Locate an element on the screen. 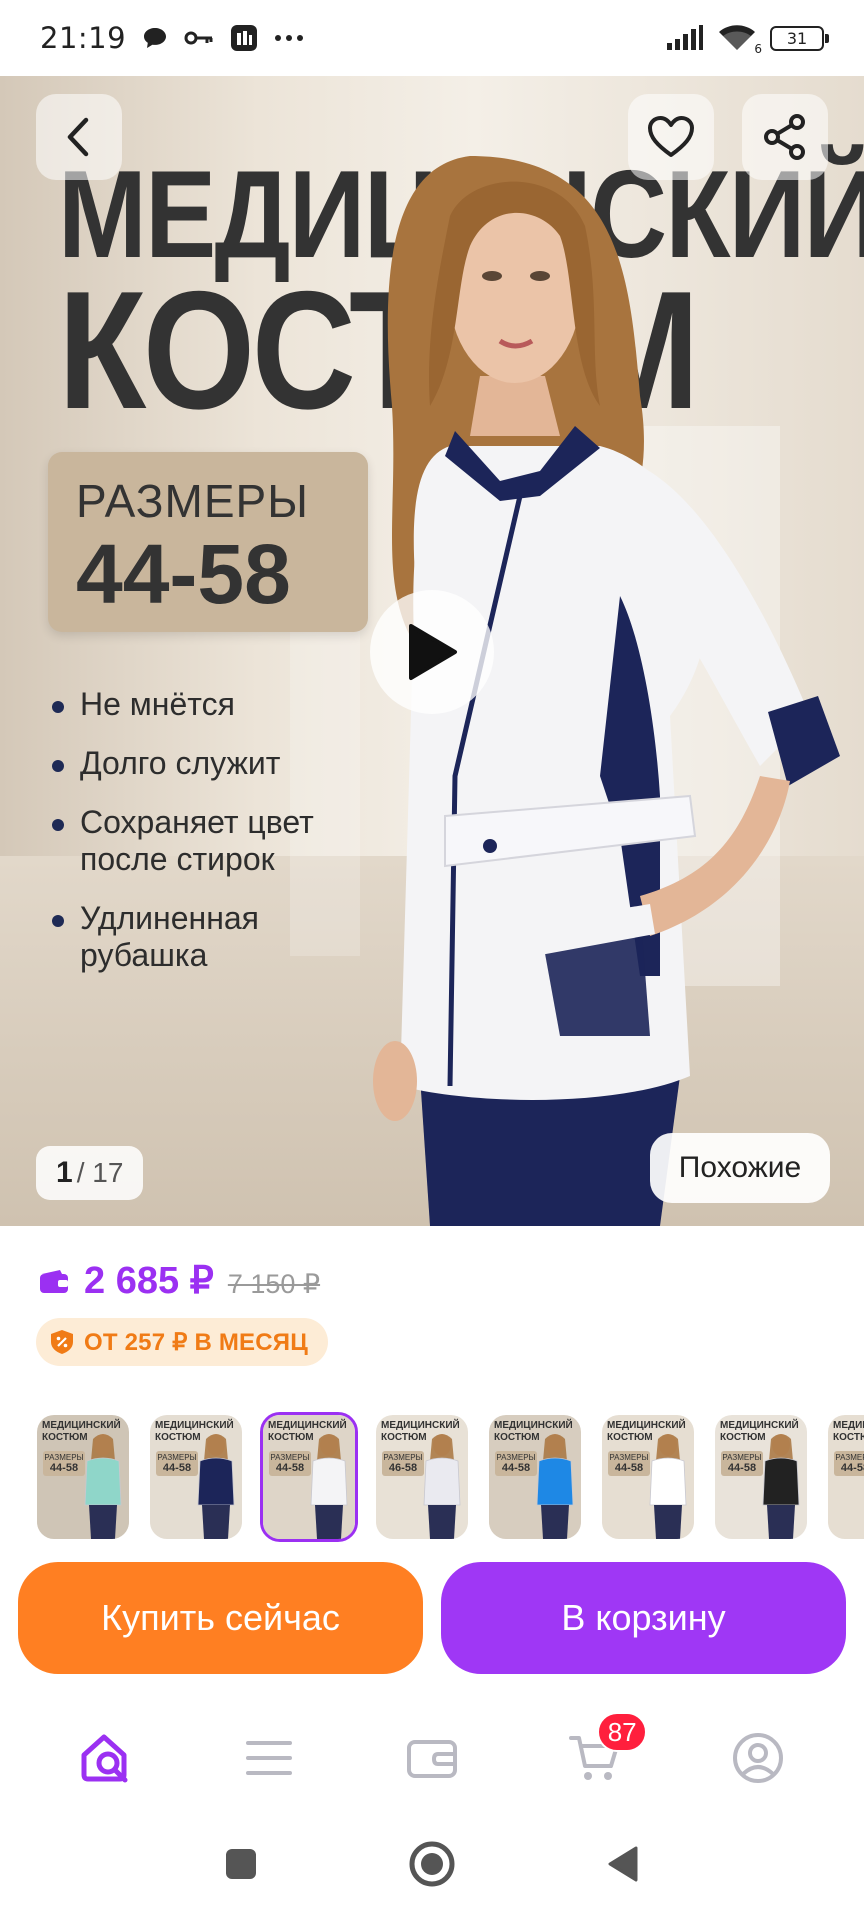  nav-profile is located at coordinates (758, 1758).